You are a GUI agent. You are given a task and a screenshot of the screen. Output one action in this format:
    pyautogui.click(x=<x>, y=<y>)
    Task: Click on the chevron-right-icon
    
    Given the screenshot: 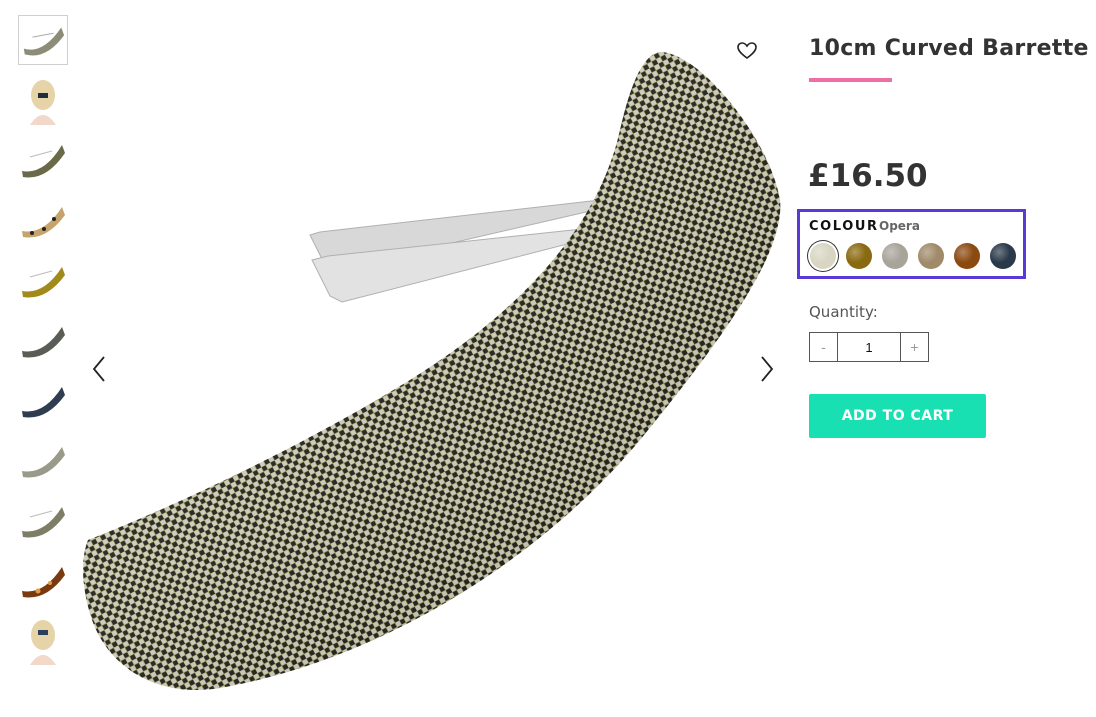 What is the action you would take?
    pyautogui.click(x=766, y=369)
    